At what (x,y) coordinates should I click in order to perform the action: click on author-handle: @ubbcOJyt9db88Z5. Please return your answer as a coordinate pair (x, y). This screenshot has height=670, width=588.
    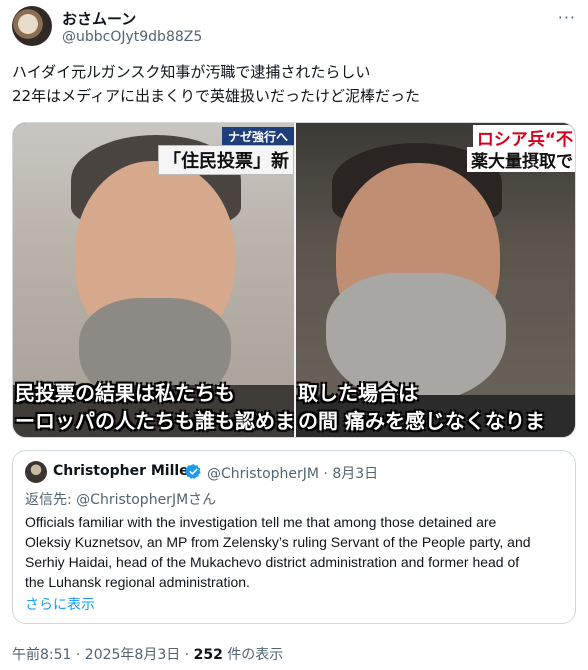
    Looking at the image, I should click on (132, 37).